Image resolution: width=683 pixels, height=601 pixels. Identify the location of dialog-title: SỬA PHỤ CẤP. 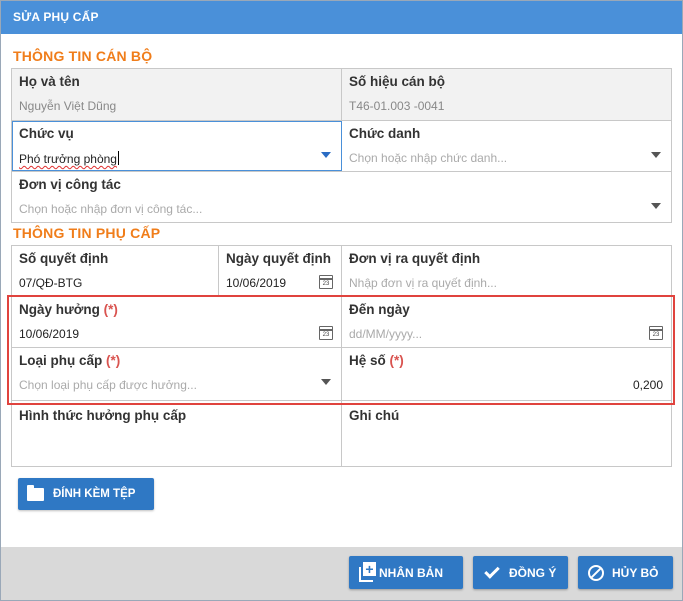
(341, 17).